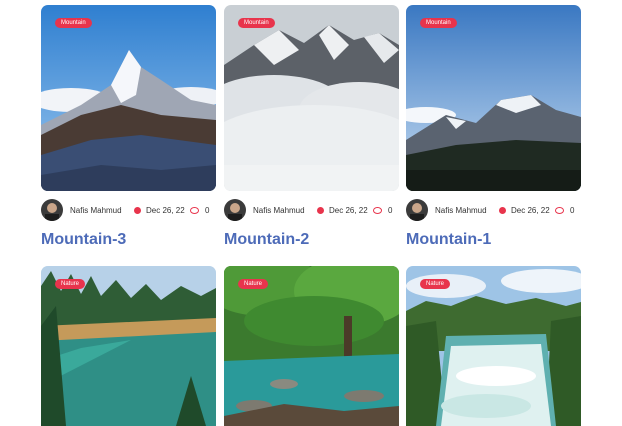 The height and width of the screenshot is (426, 622). What do you see at coordinates (128, 240) in the screenshot?
I see `post-title: Mountain-3` at bounding box center [128, 240].